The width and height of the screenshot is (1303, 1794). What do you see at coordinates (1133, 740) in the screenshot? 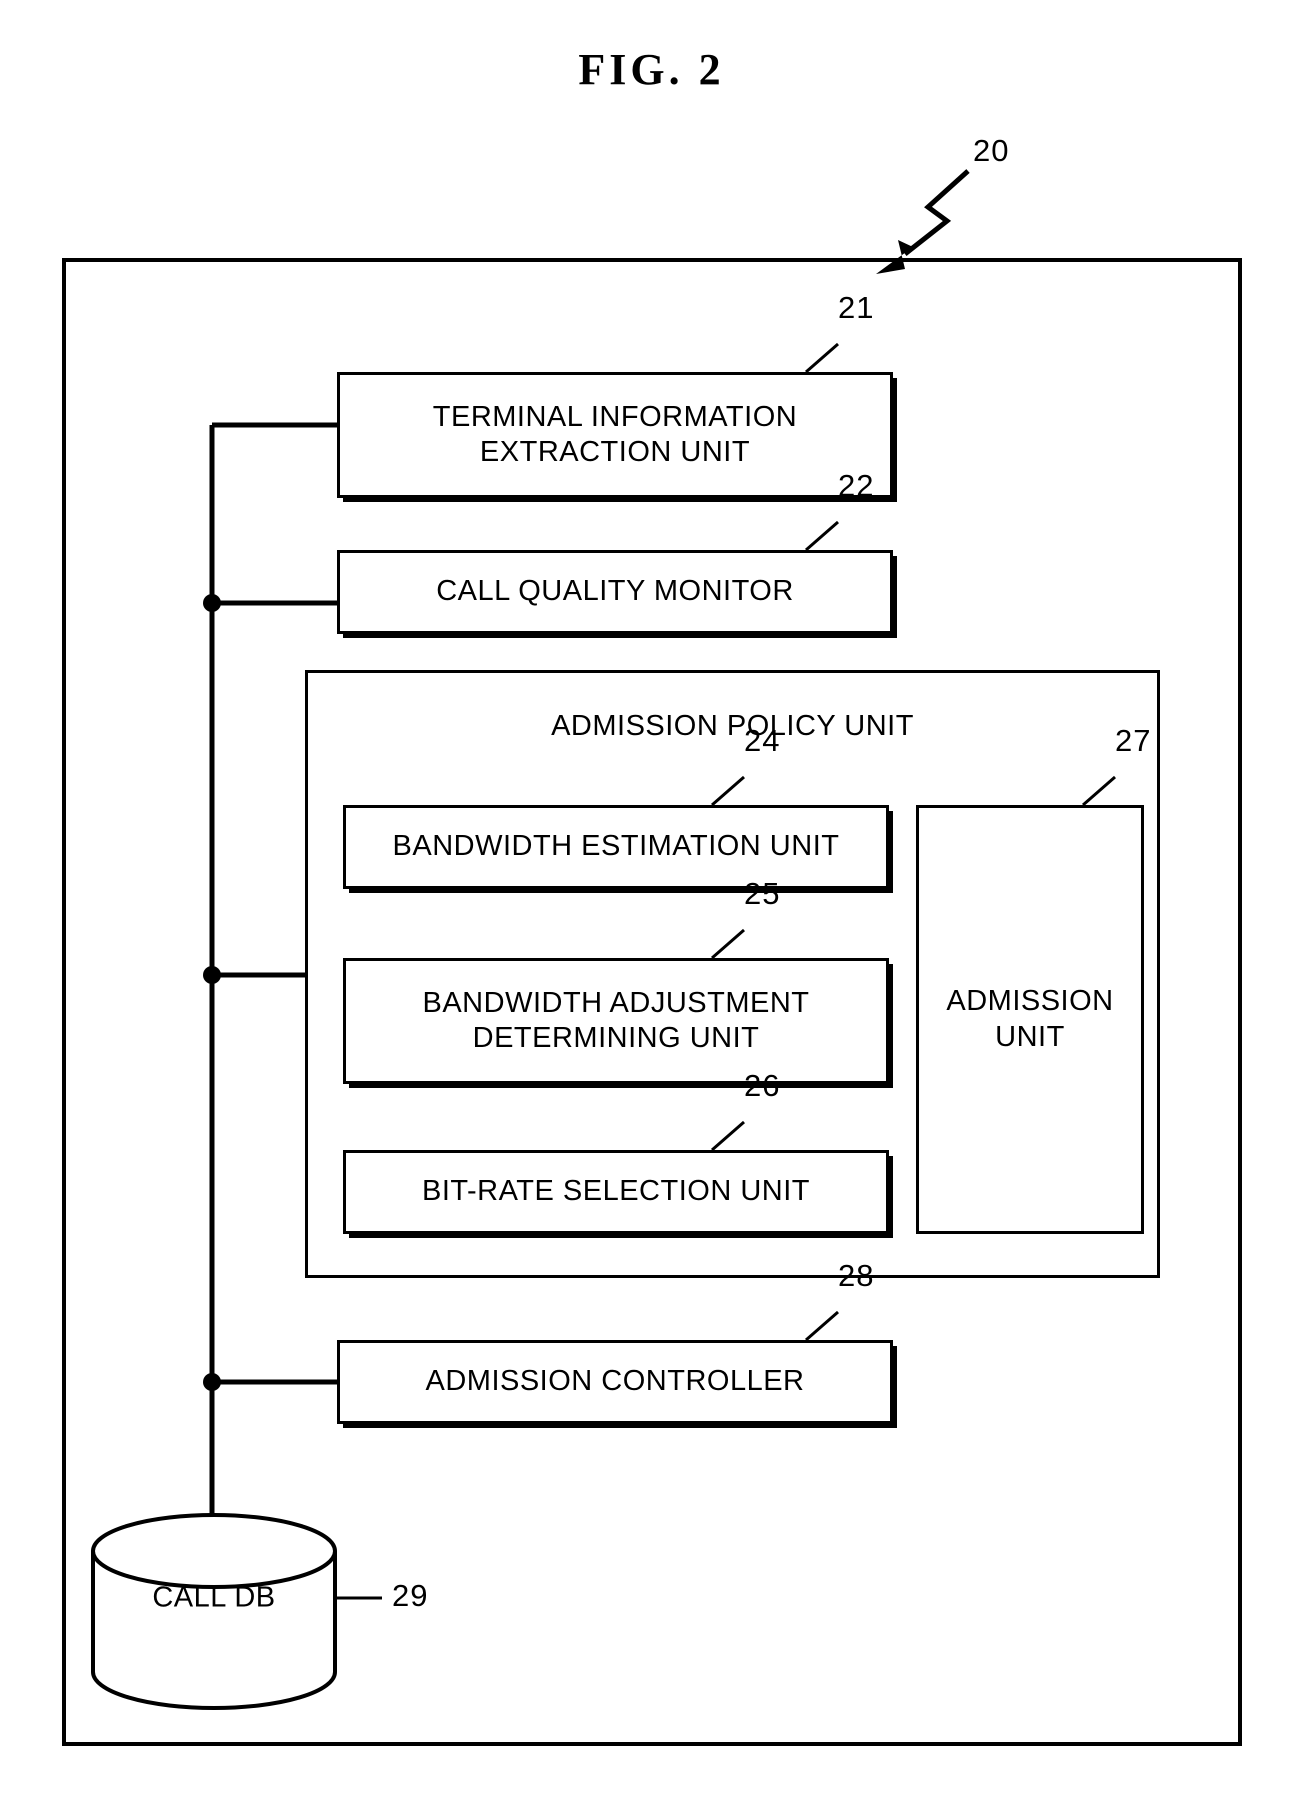
I see `ref-numeral-27: 27` at bounding box center [1133, 740].